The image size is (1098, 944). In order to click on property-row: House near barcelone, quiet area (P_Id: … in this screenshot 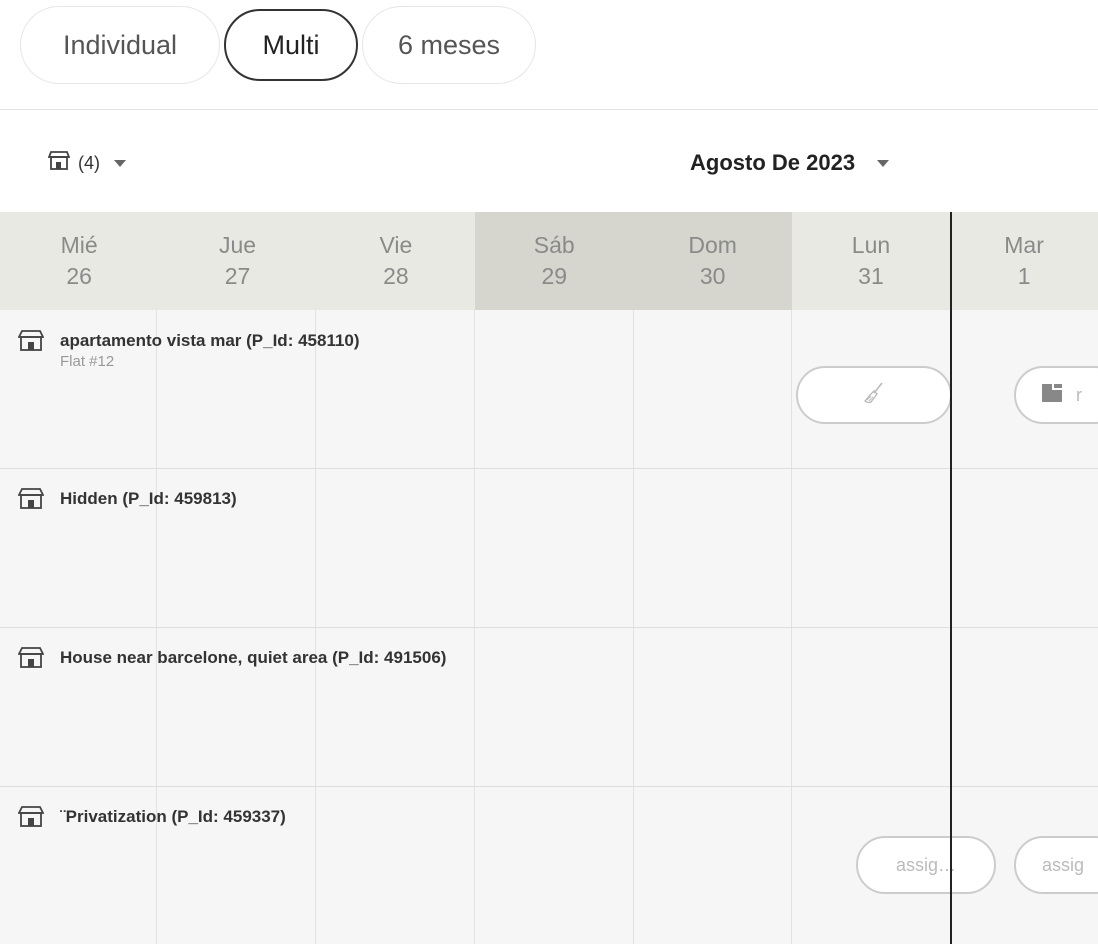, I will do `click(232, 660)`.